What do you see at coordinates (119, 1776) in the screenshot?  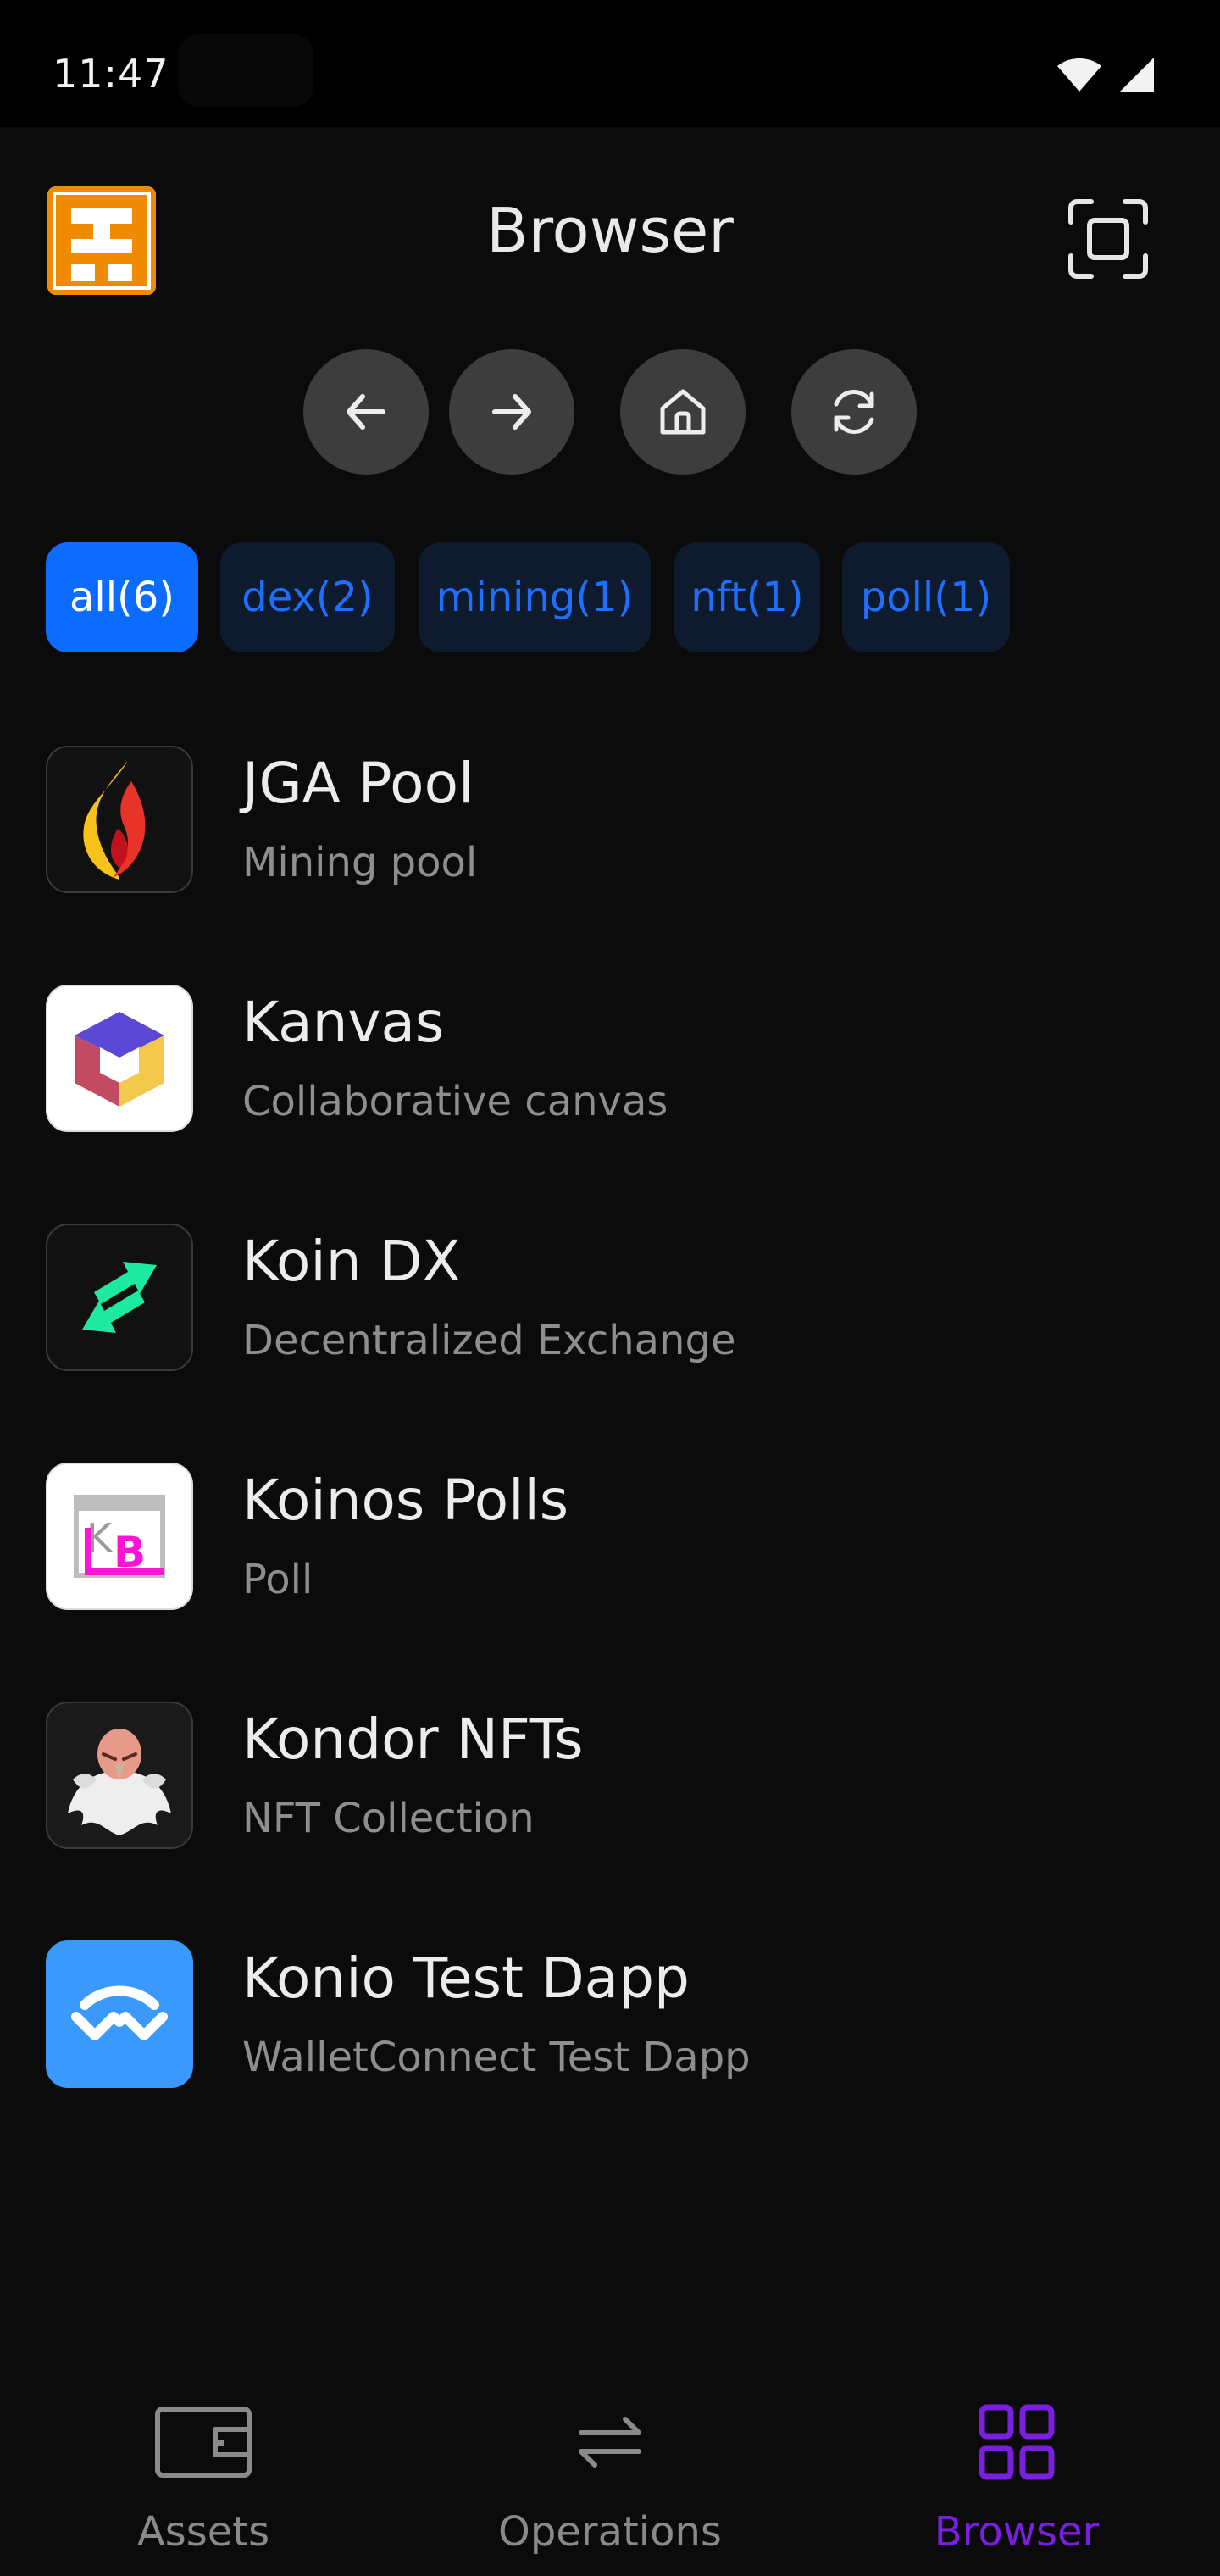 I see `condor-icon` at bounding box center [119, 1776].